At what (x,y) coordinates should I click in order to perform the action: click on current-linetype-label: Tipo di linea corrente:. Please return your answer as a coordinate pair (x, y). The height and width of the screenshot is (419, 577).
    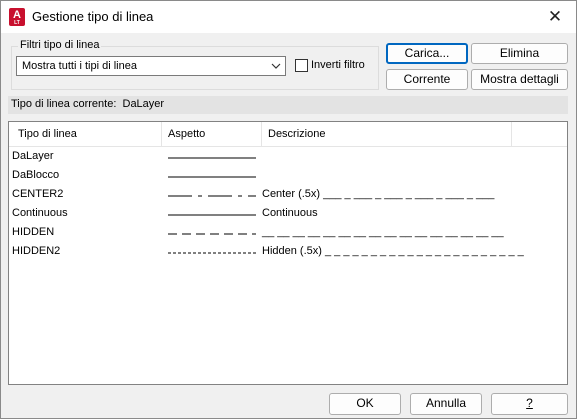
    Looking at the image, I should click on (64, 104).